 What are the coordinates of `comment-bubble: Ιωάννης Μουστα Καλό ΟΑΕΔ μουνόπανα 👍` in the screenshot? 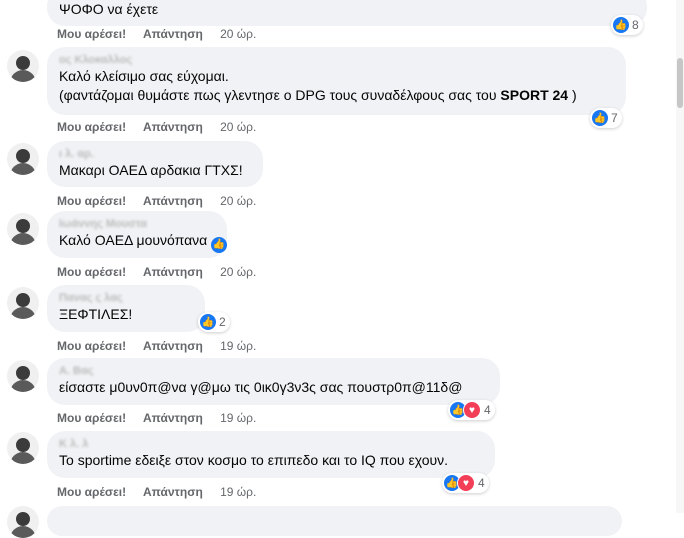 It's located at (137, 234).